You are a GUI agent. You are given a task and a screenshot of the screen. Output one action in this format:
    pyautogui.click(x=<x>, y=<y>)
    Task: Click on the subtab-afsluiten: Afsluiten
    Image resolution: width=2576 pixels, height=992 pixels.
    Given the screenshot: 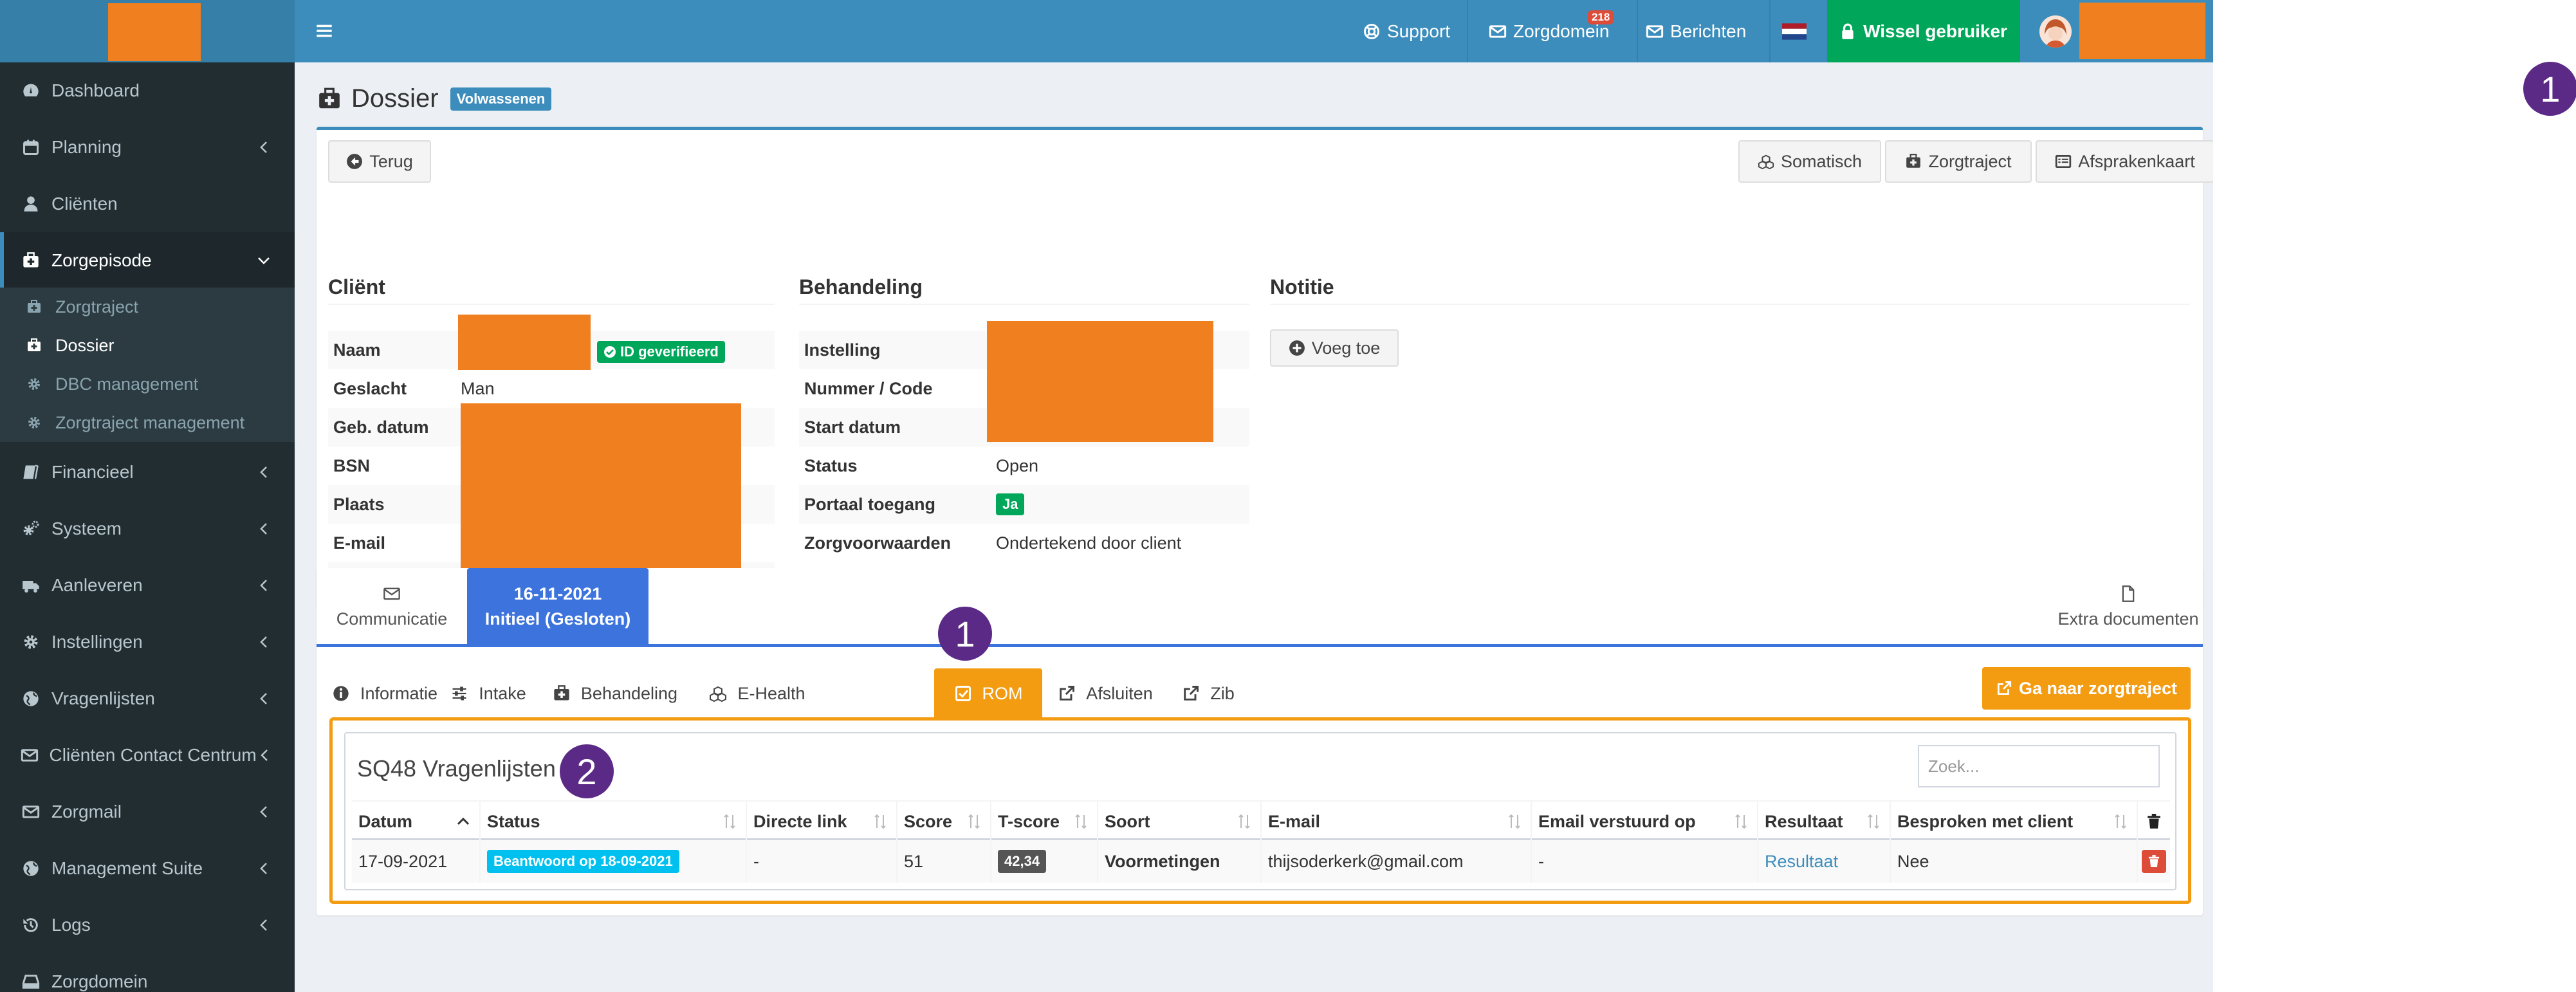 What is the action you would take?
    pyautogui.click(x=1105, y=693)
    